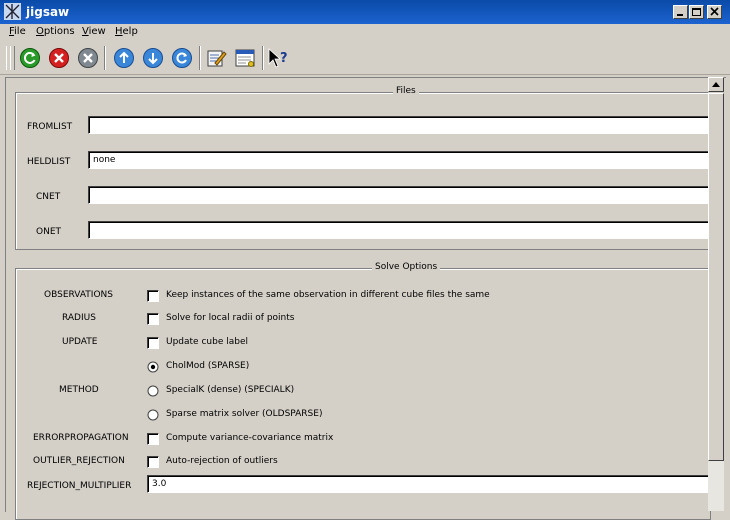 Image resolution: width=730 pixels, height=520 pixels. Describe the element at coordinates (222, 461) in the screenshot. I see `outlier-rejection-option-text: Auto-rejection of outliers` at that location.